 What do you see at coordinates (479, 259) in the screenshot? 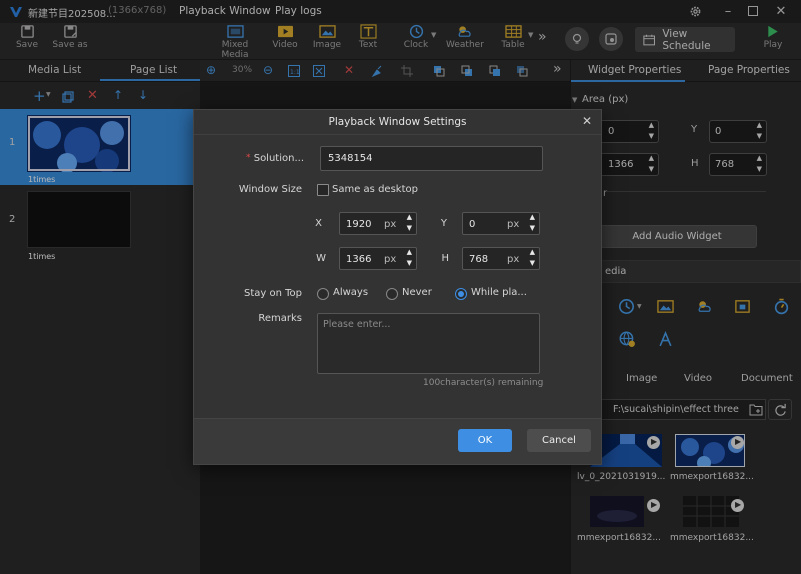
I see `window-h-value: 768` at bounding box center [479, 259].